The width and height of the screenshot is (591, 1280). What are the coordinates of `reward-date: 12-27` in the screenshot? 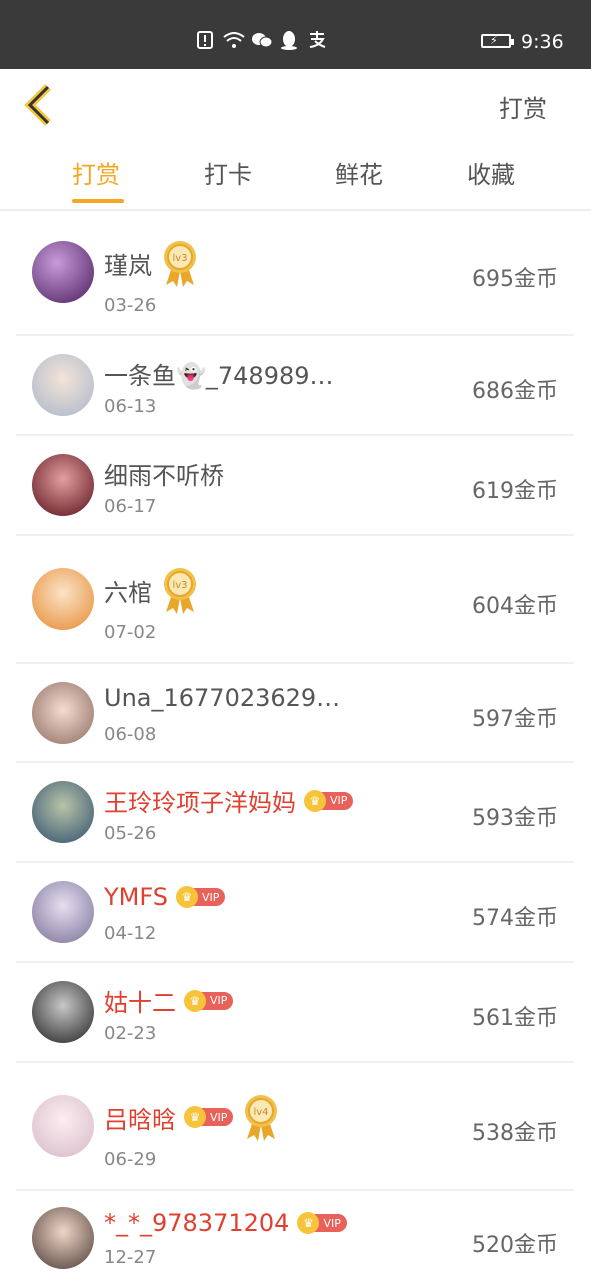 It's located at (130, 1257).